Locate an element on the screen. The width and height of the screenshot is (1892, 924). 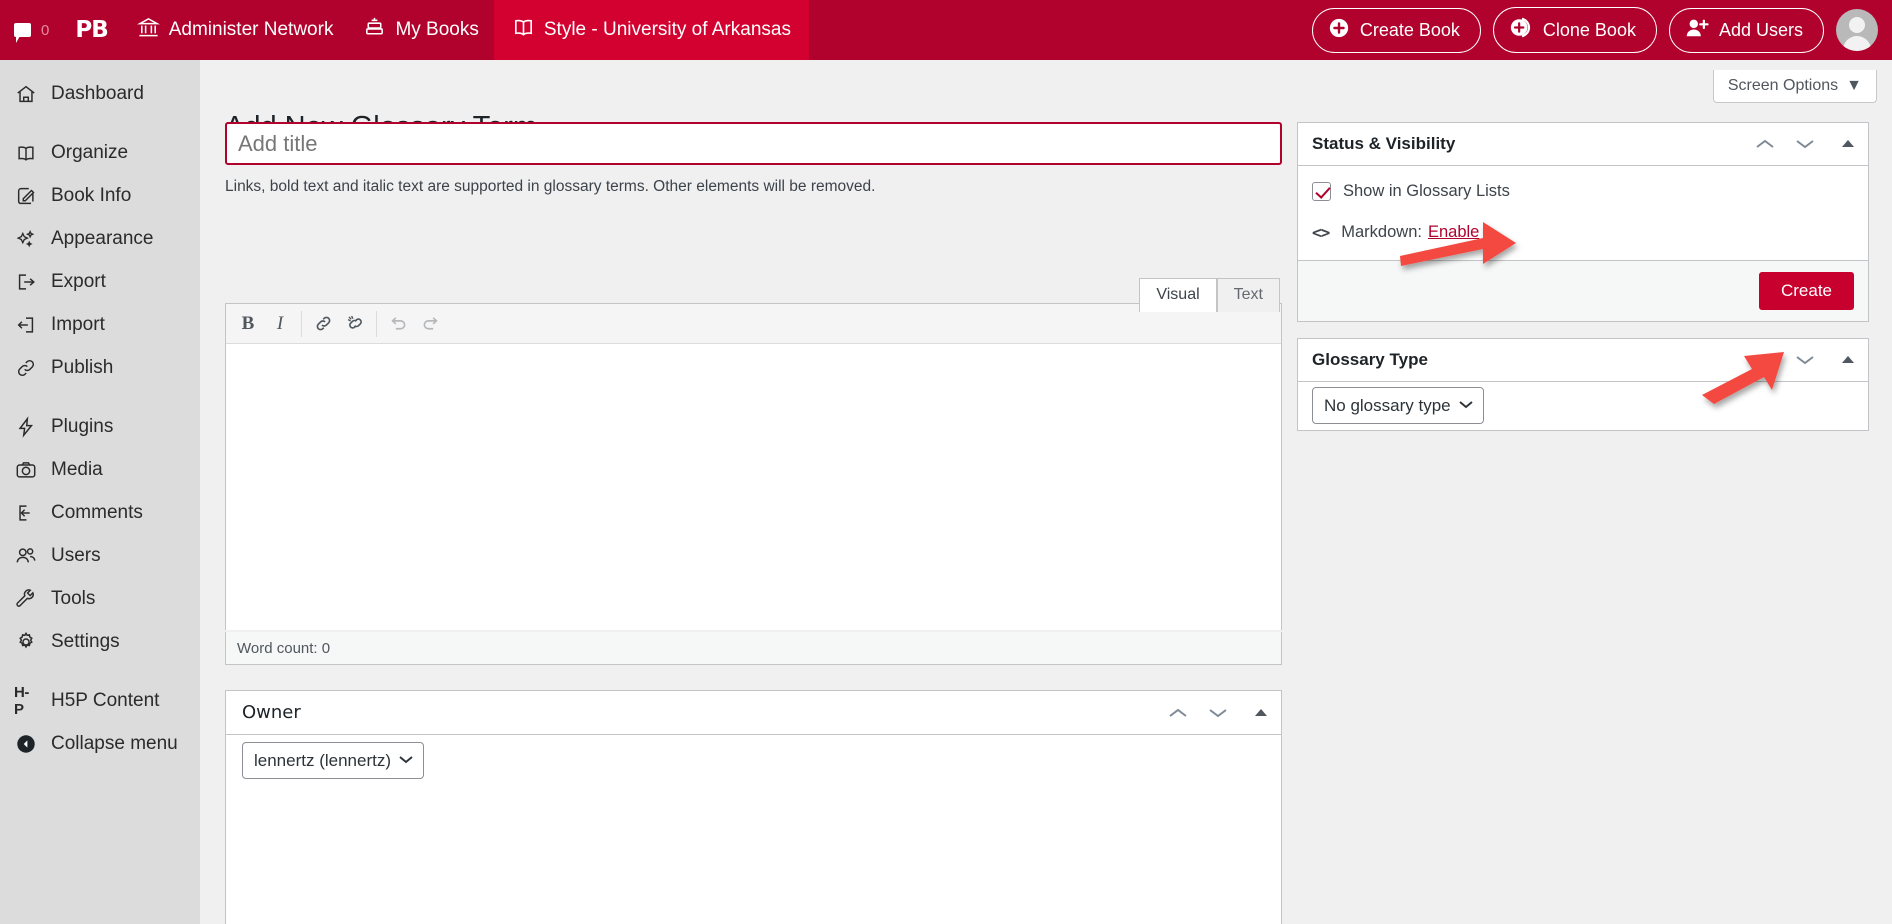
sidebar-item-comments: Comments is located at coordinates (100, 512).